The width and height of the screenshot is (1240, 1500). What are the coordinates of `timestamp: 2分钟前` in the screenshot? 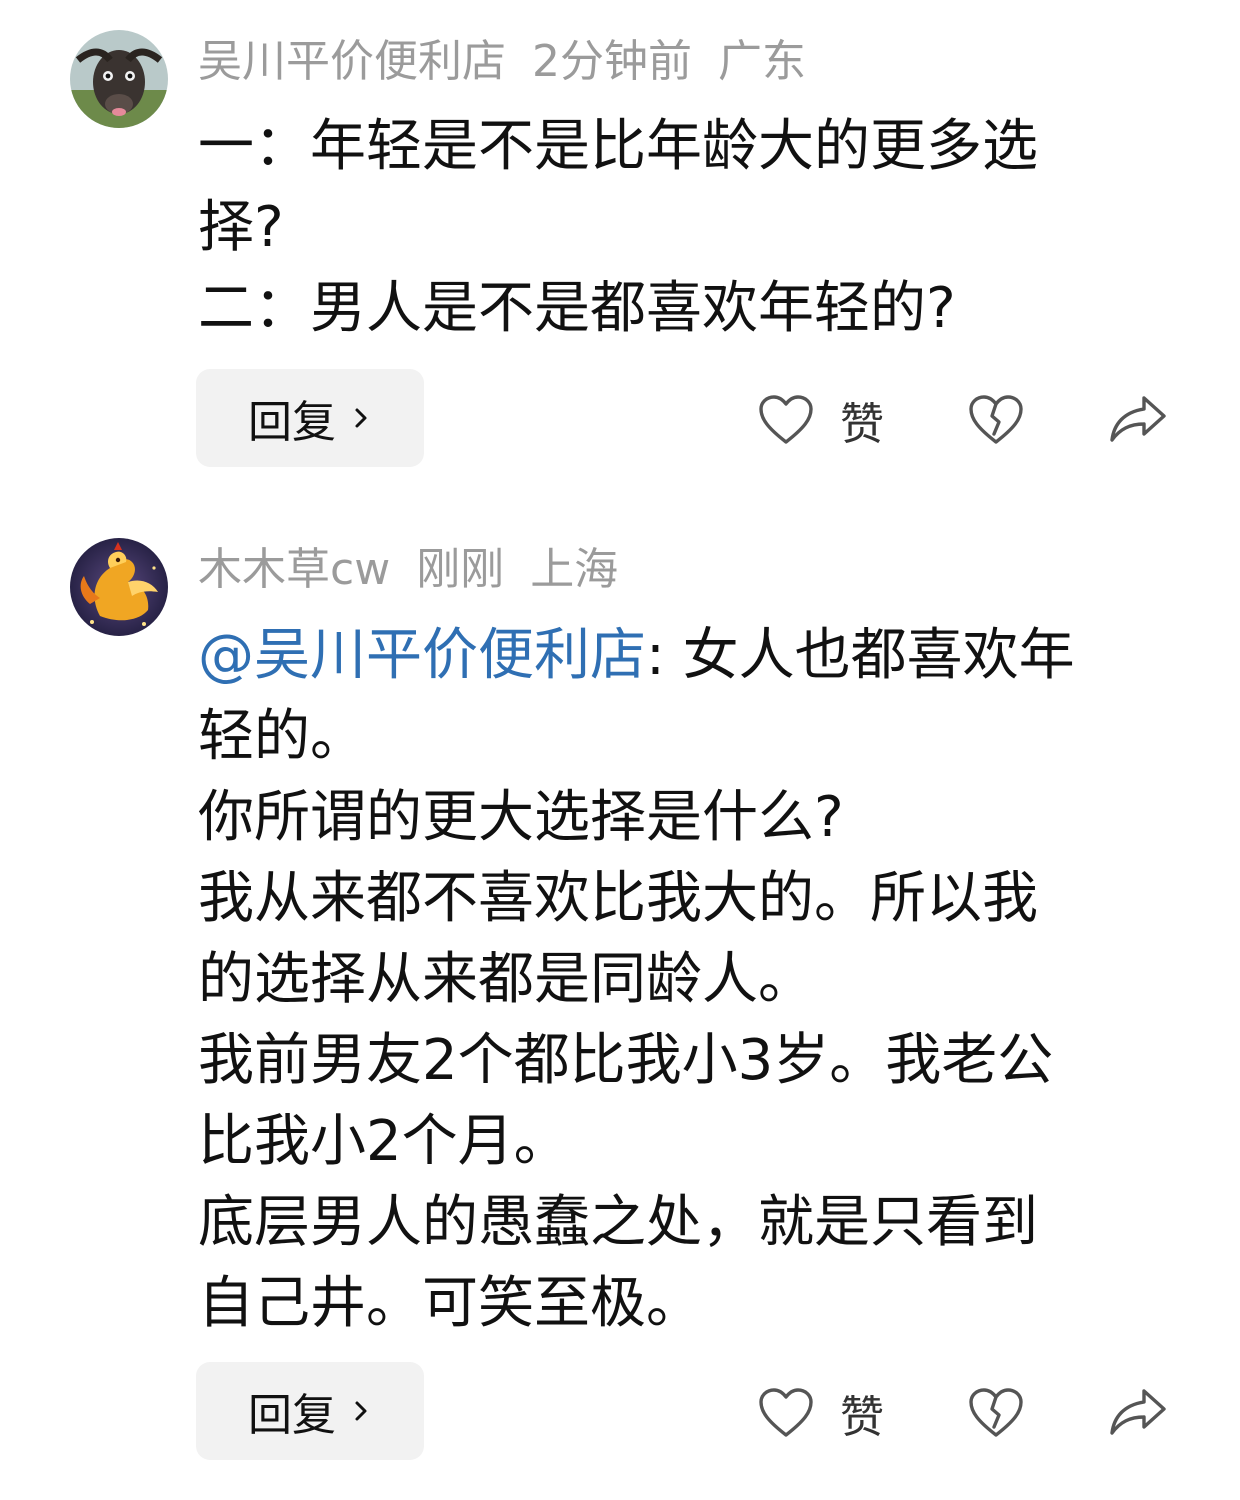 It's located at (612, 61).